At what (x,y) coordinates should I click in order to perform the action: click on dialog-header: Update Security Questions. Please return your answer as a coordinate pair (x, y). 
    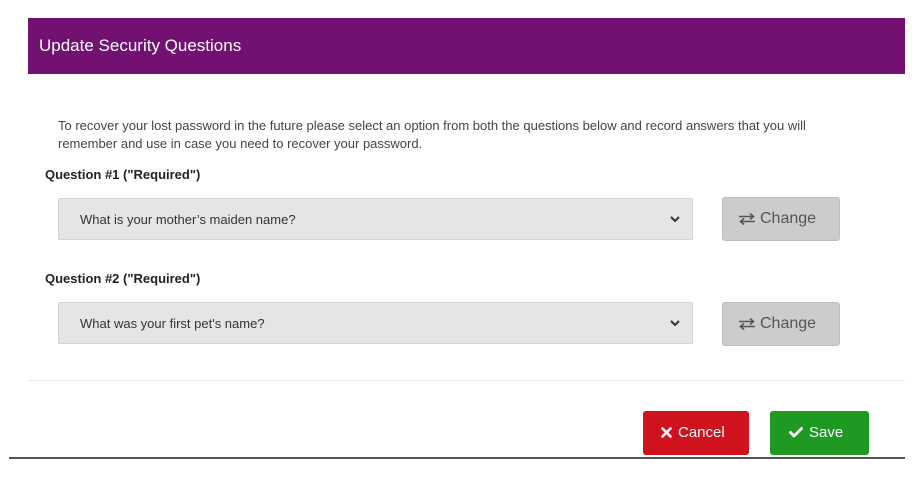
    Looking at the image, I should click on (466, 46).